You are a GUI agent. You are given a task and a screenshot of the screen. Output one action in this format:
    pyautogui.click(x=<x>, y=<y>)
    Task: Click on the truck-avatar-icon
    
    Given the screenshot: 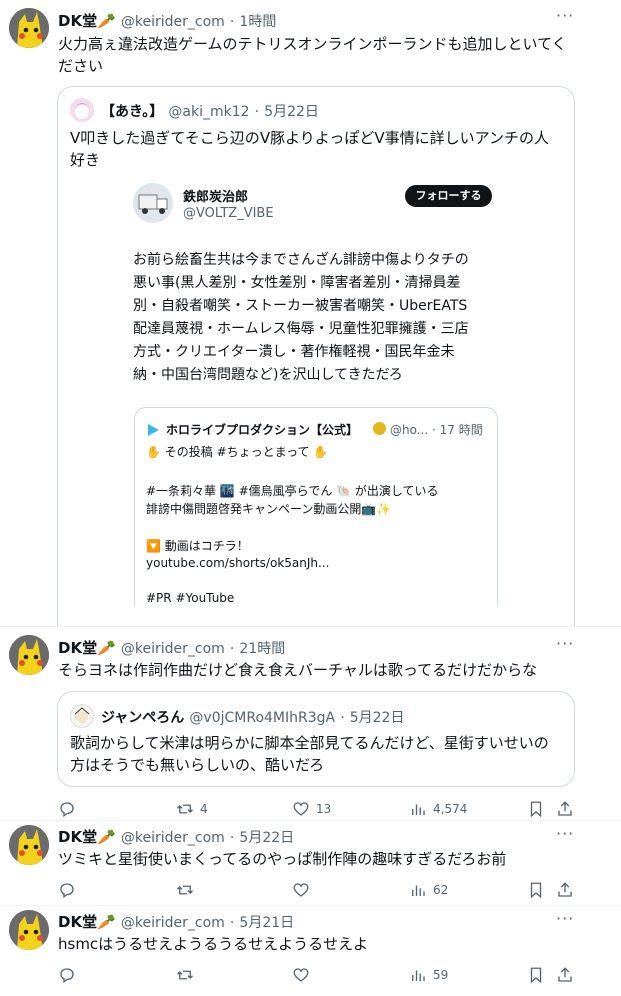 What is the action you would take?
    pyautogui.click(x=153, y=203)
    